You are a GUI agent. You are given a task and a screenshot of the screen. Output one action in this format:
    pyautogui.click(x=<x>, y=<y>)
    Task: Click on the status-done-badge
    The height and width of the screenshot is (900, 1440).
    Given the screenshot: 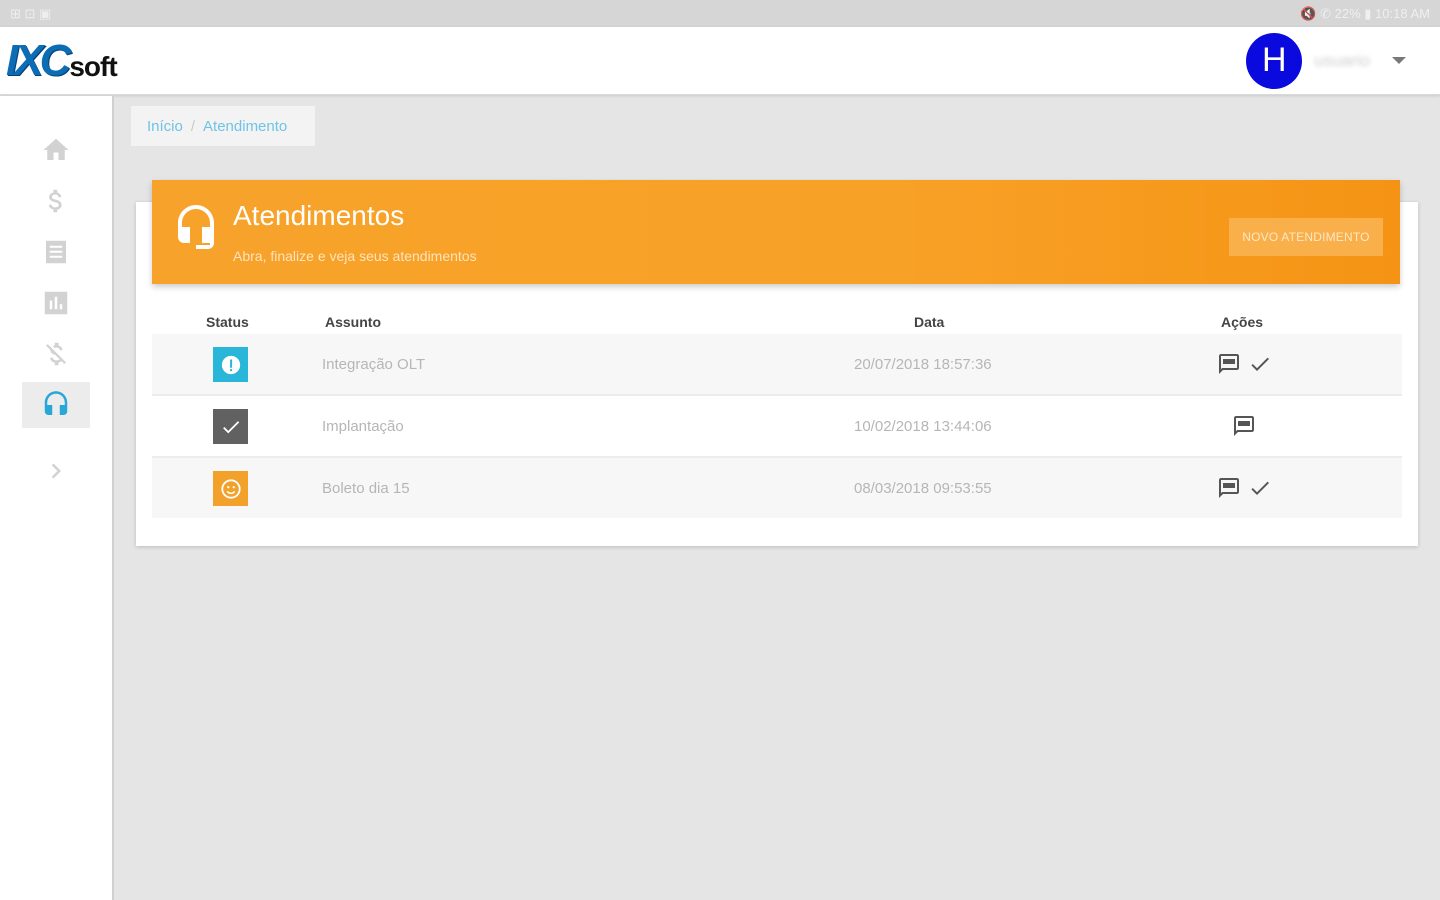 What is the action you would take?
    pyautogui.click(x=230, y=426)
    